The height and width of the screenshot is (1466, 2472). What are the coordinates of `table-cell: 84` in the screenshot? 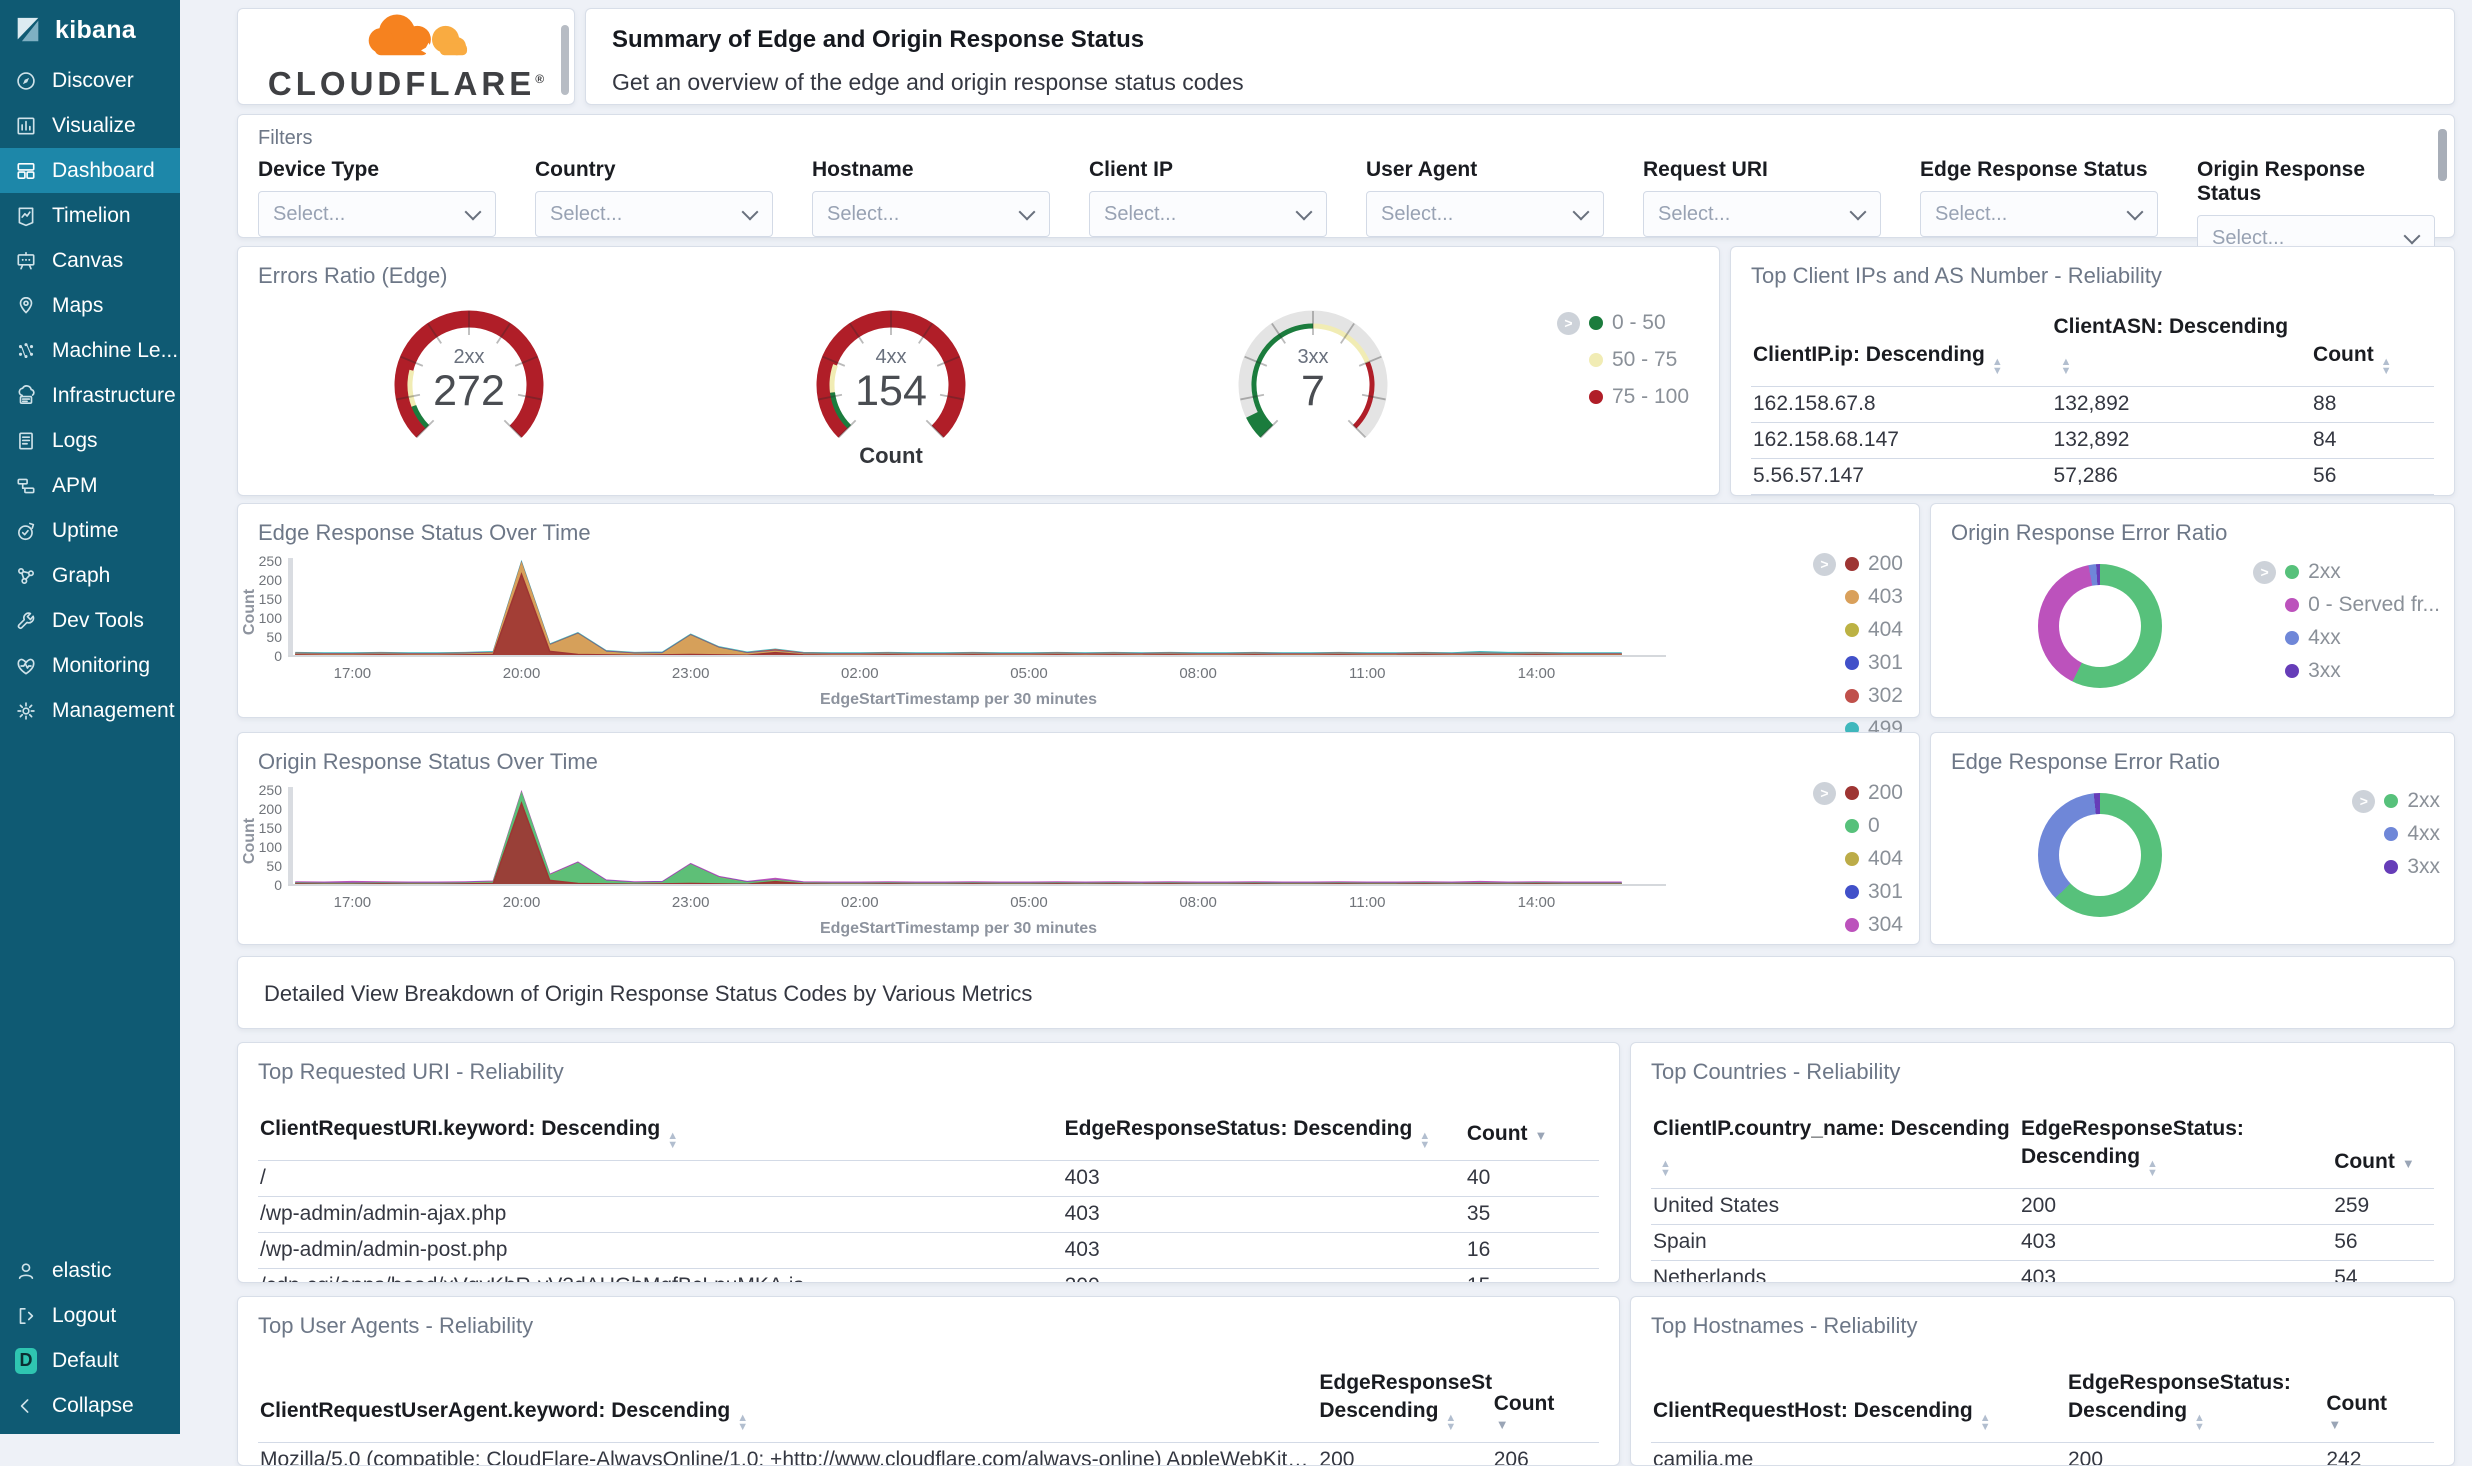 It's located at (2372, 441).